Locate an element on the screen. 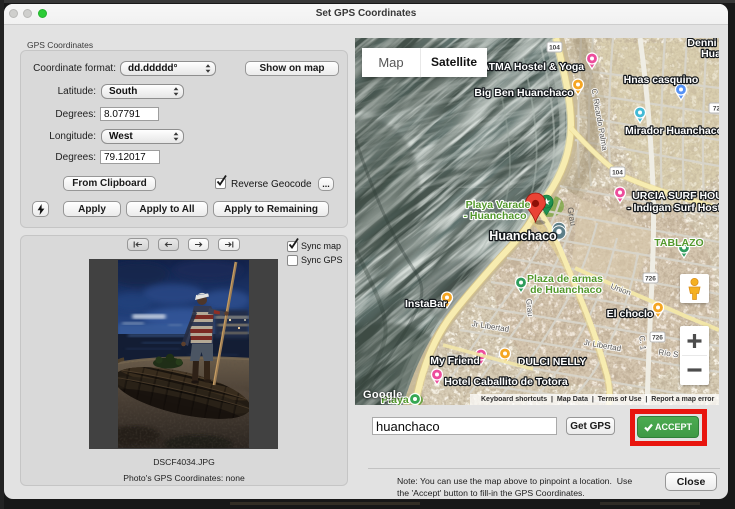  svg-text: Hnas casquino is located at coordinates (661, 80).